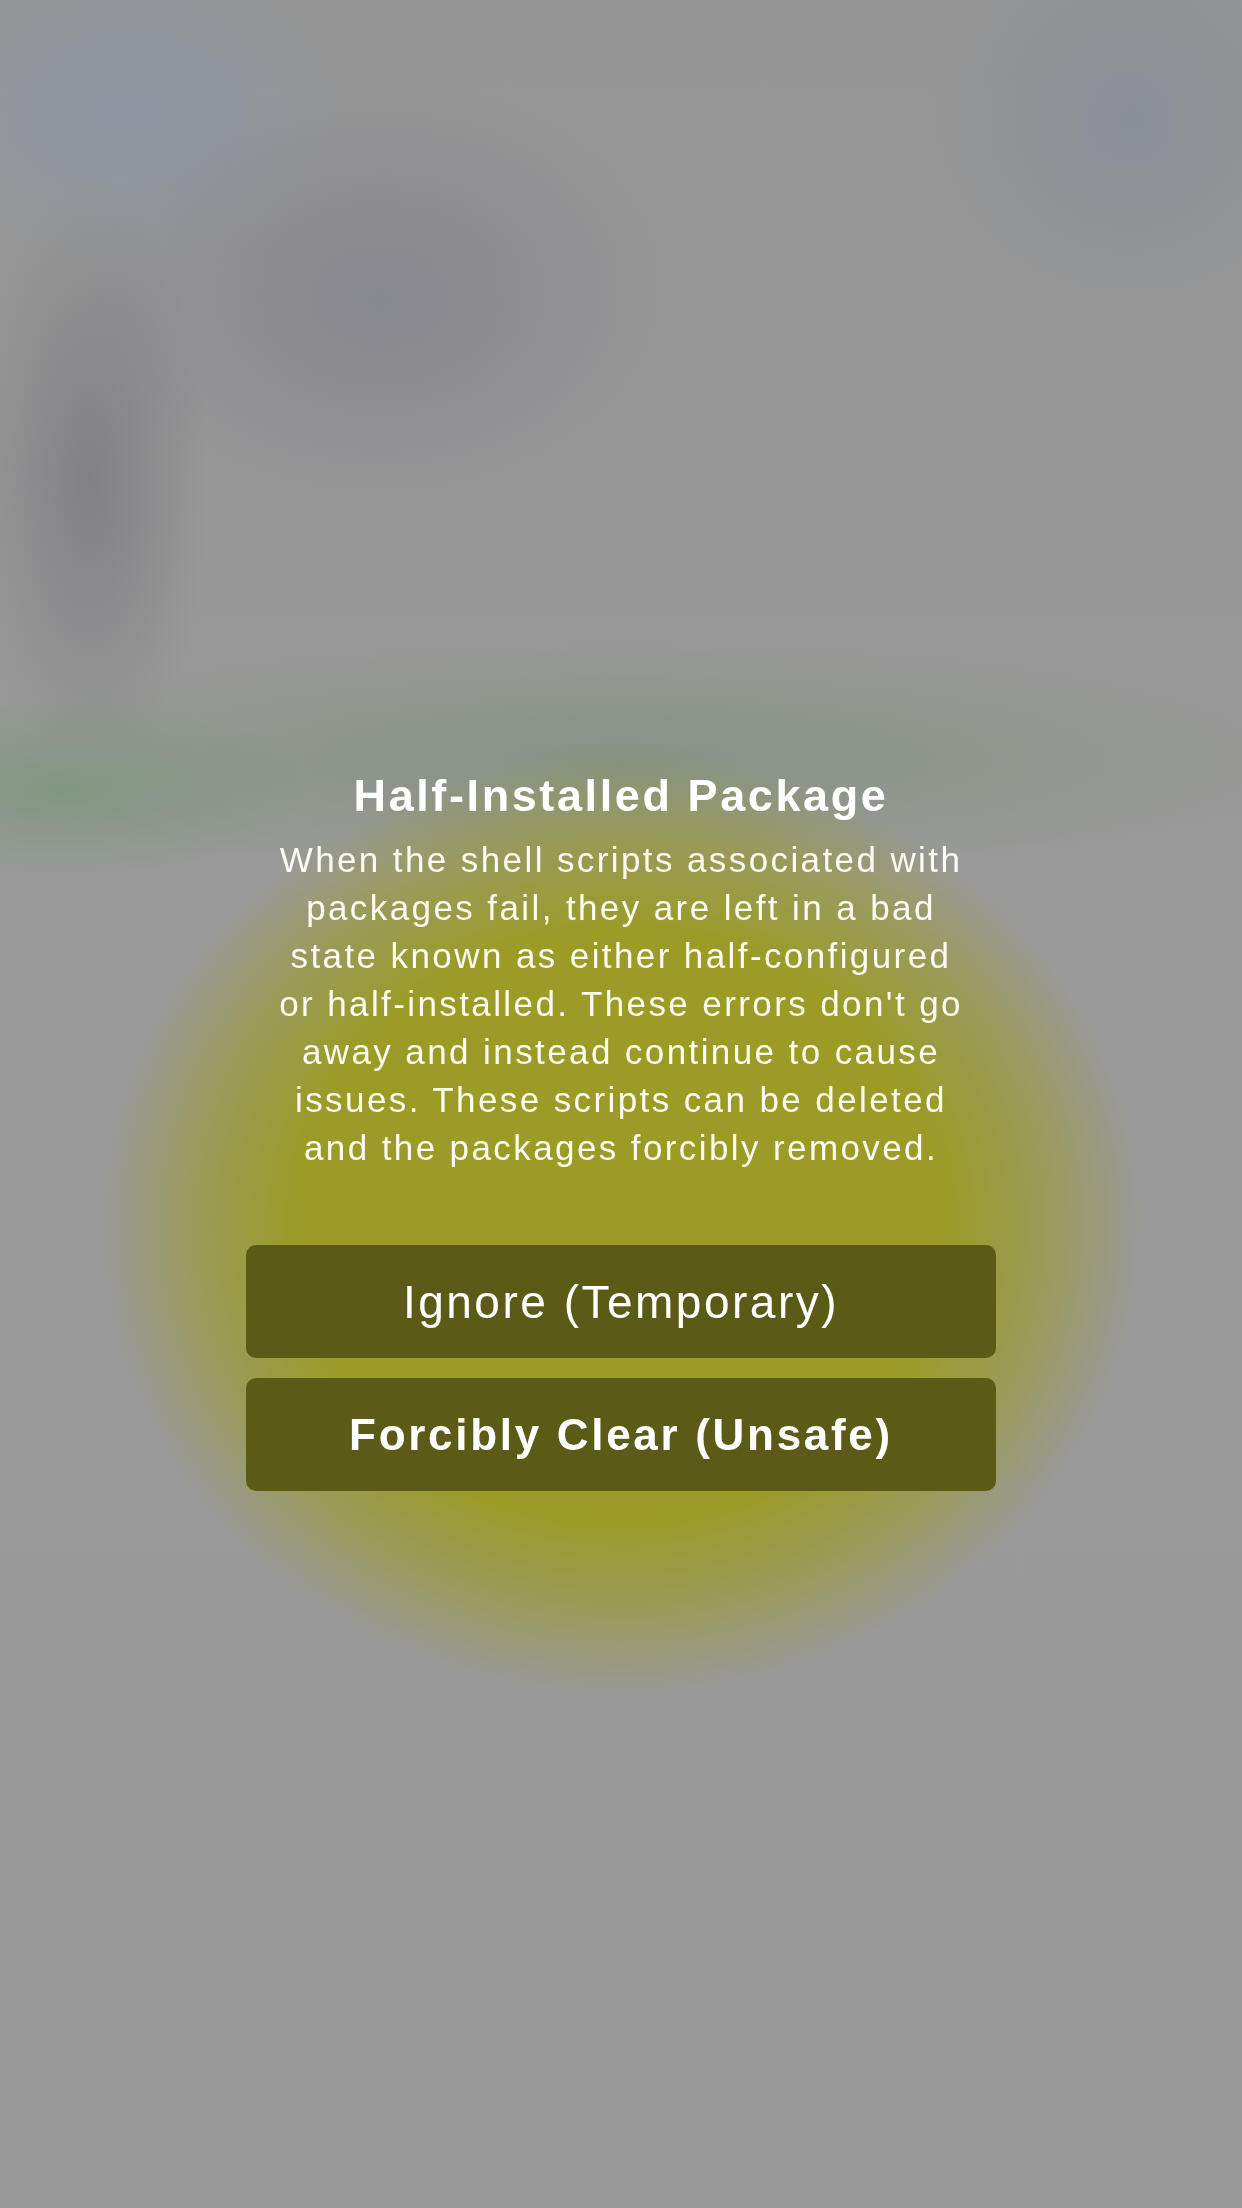 The image size is (1242, 2208). What do you see at coordinates (621, 796) in the screenshot?
I see `alert-title: Half-Installed Package` at bounding box center [621, 796].